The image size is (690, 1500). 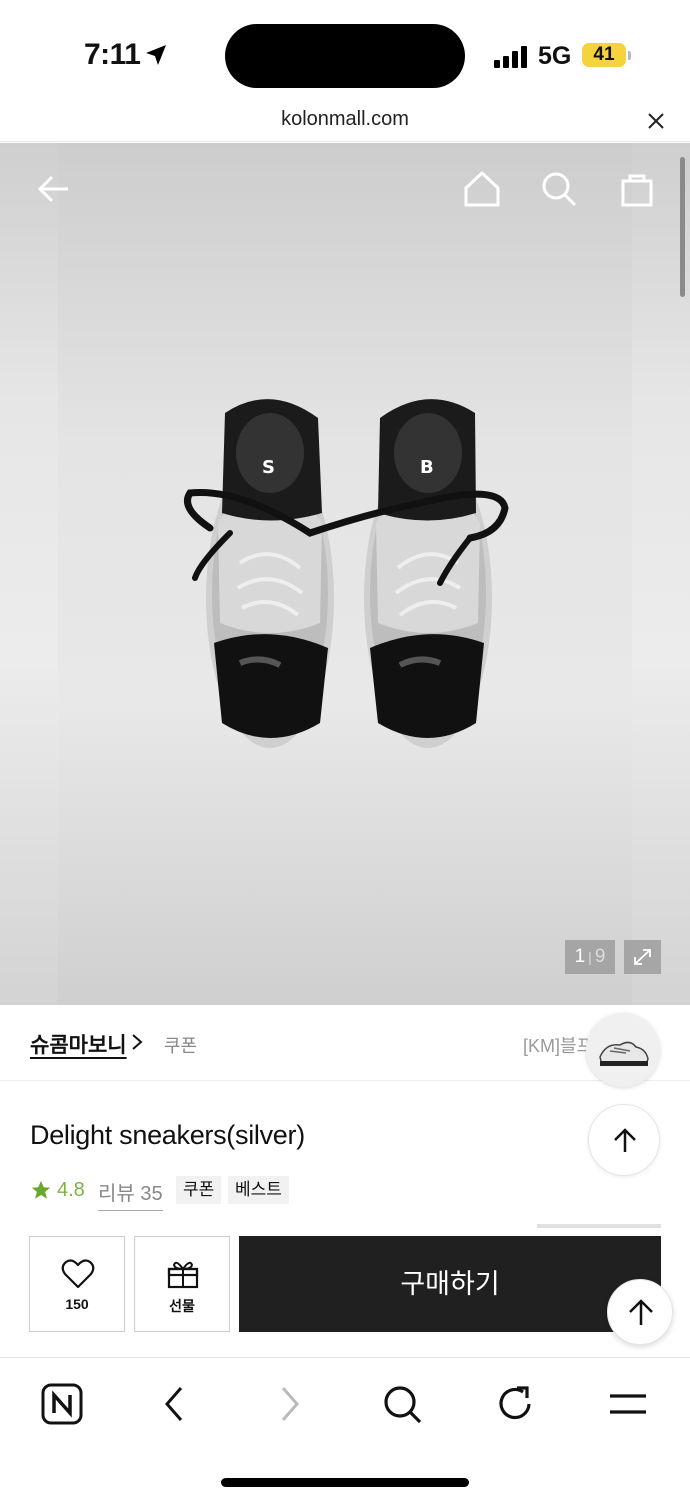 I want to click on page-scrollbar, so click(x=682, y=227).